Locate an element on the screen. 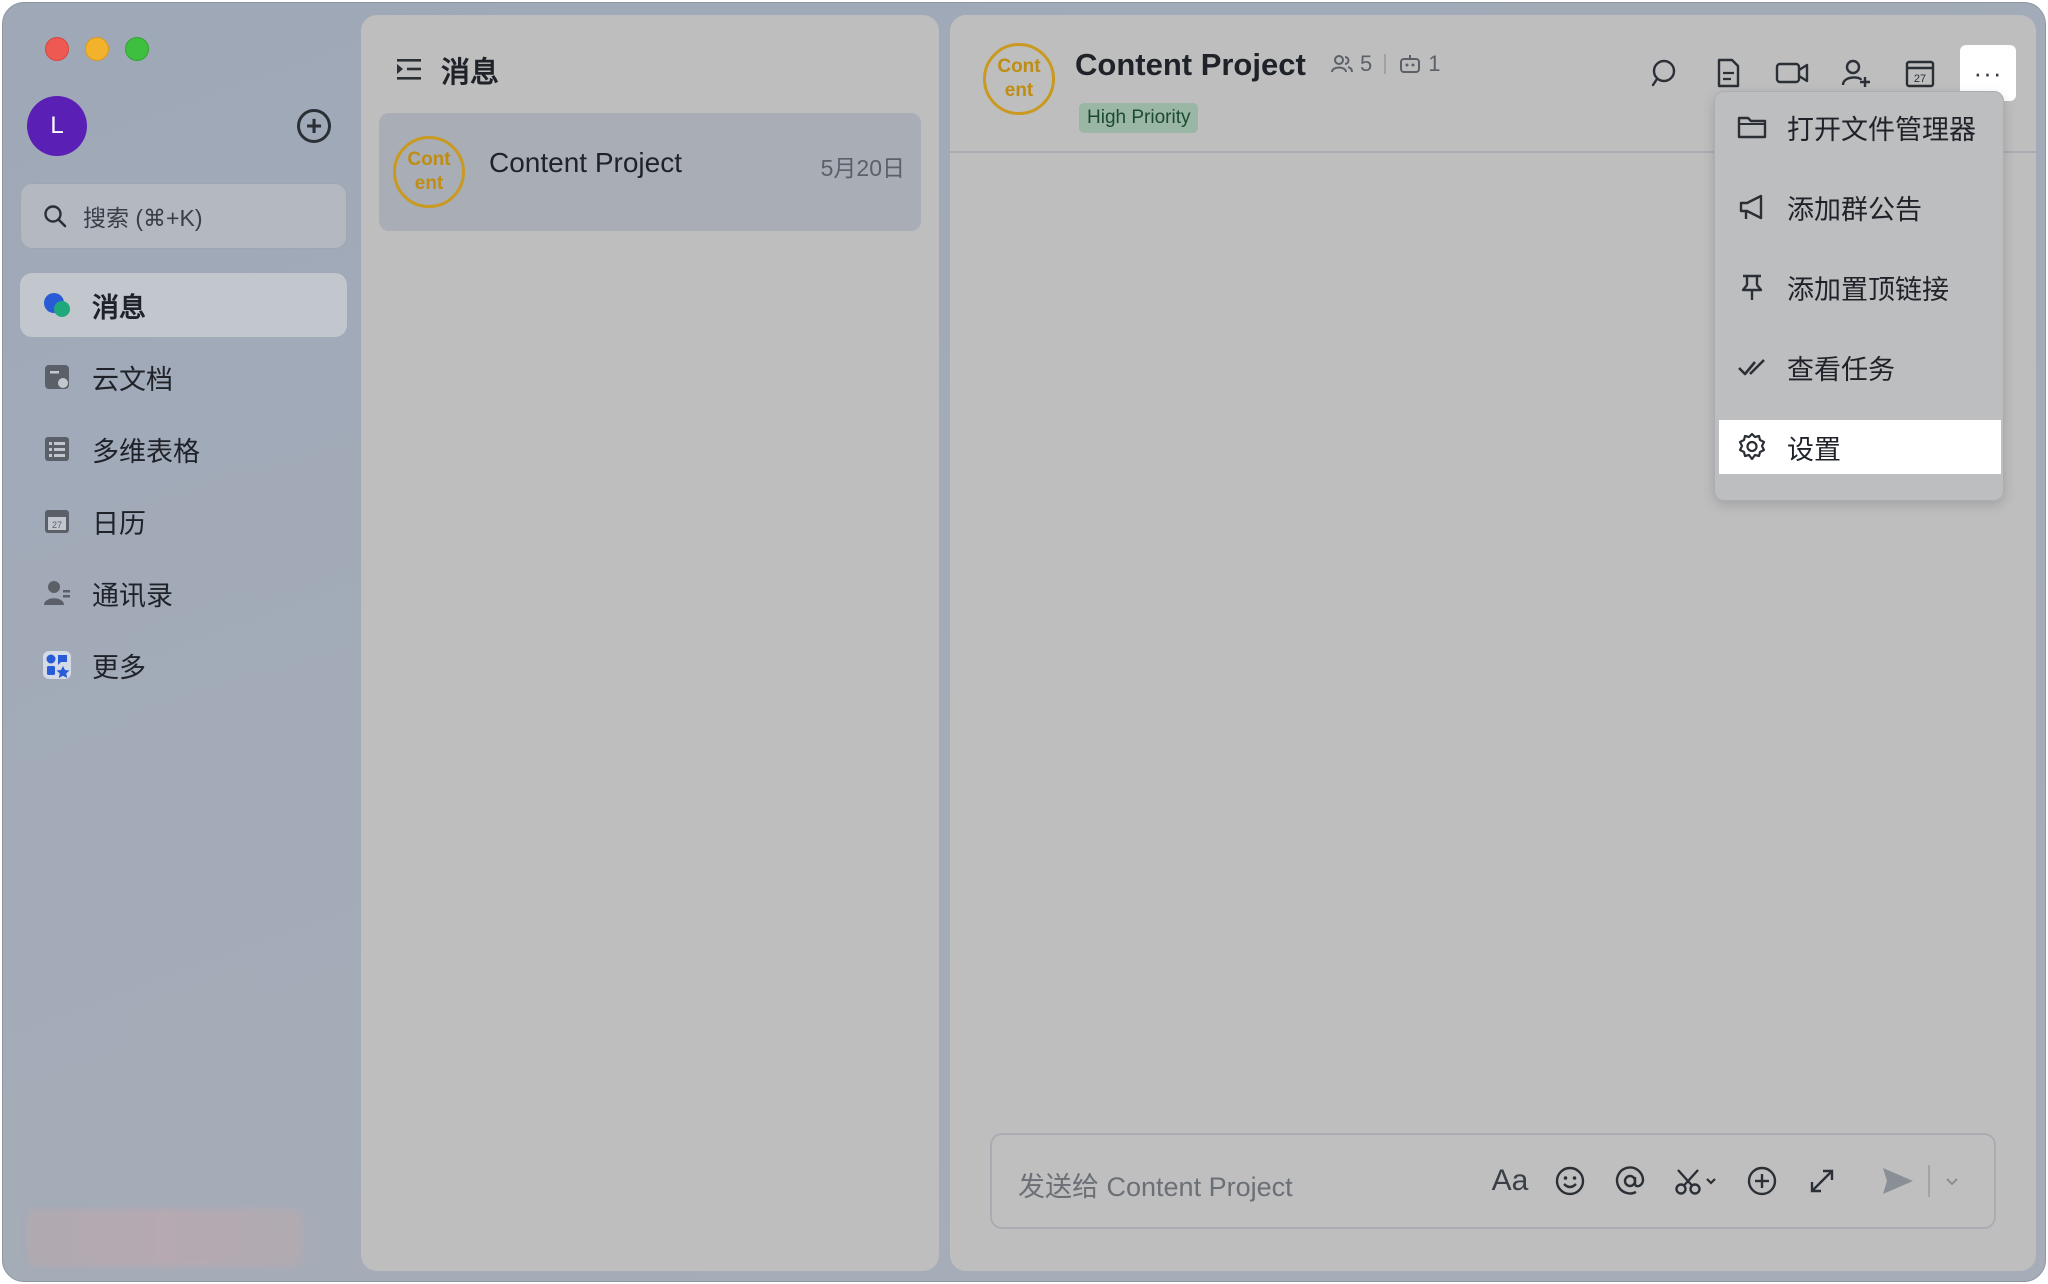 This screenshot has height=1284, width=2048. window-minimize-button is located at coordinates (97, 49).